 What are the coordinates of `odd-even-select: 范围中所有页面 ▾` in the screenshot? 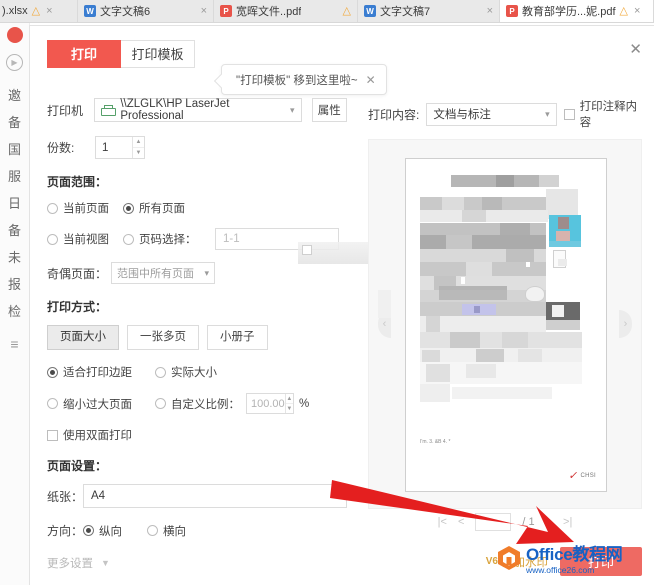 It's located at (163, 273).